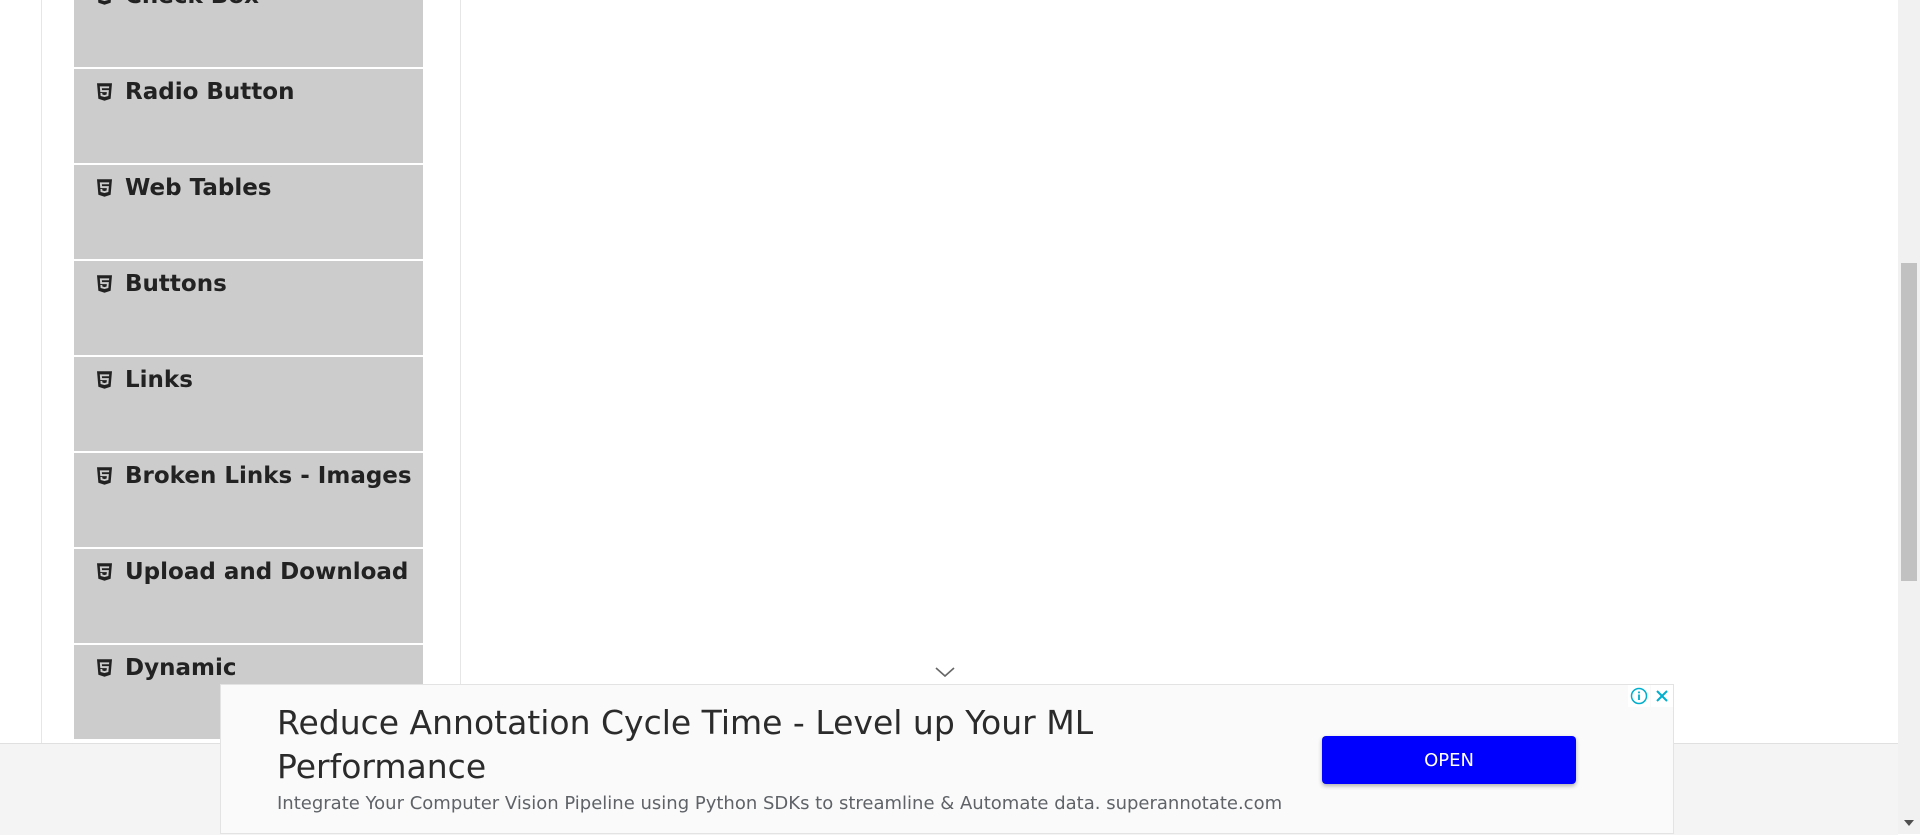  I want to click on sidebar-item-upload-and-download: Upload and Download, so click(248, 597).